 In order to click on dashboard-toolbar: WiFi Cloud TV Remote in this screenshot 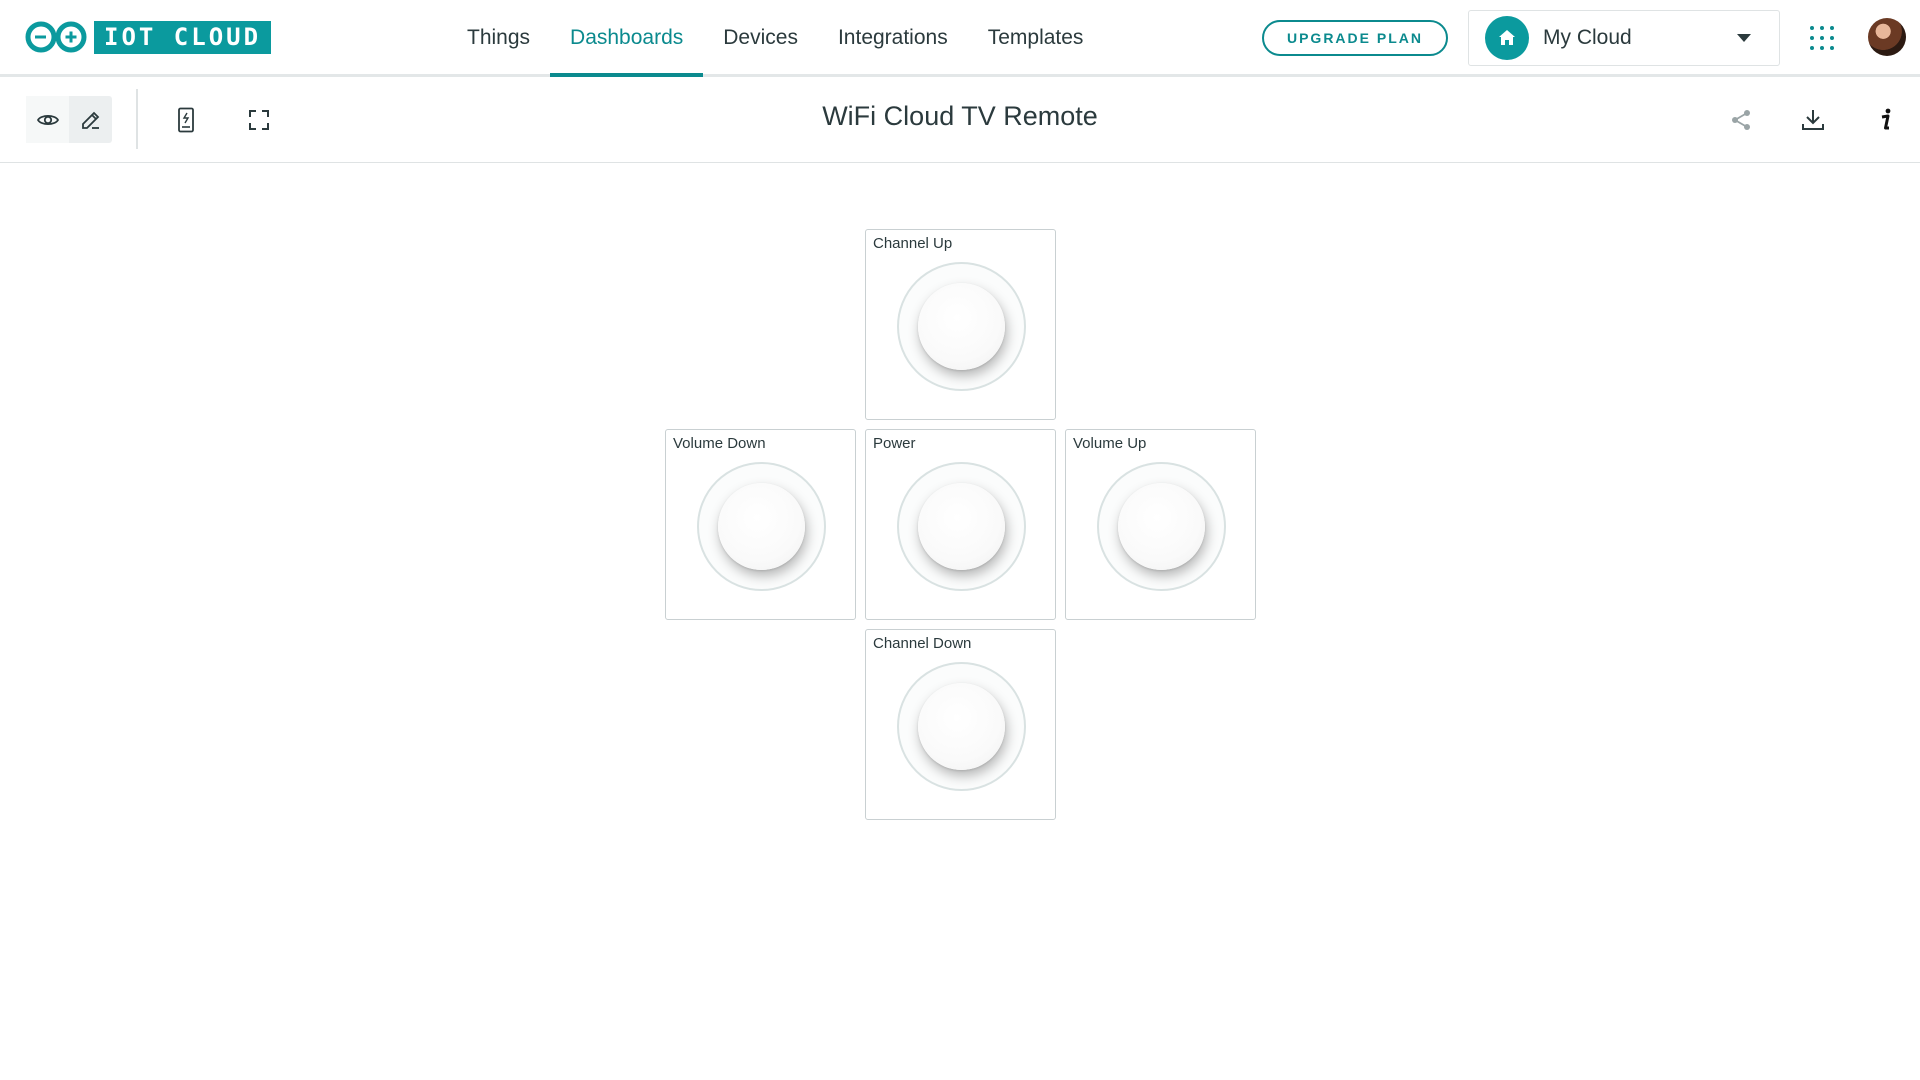, I will do `click(960, 120)`.